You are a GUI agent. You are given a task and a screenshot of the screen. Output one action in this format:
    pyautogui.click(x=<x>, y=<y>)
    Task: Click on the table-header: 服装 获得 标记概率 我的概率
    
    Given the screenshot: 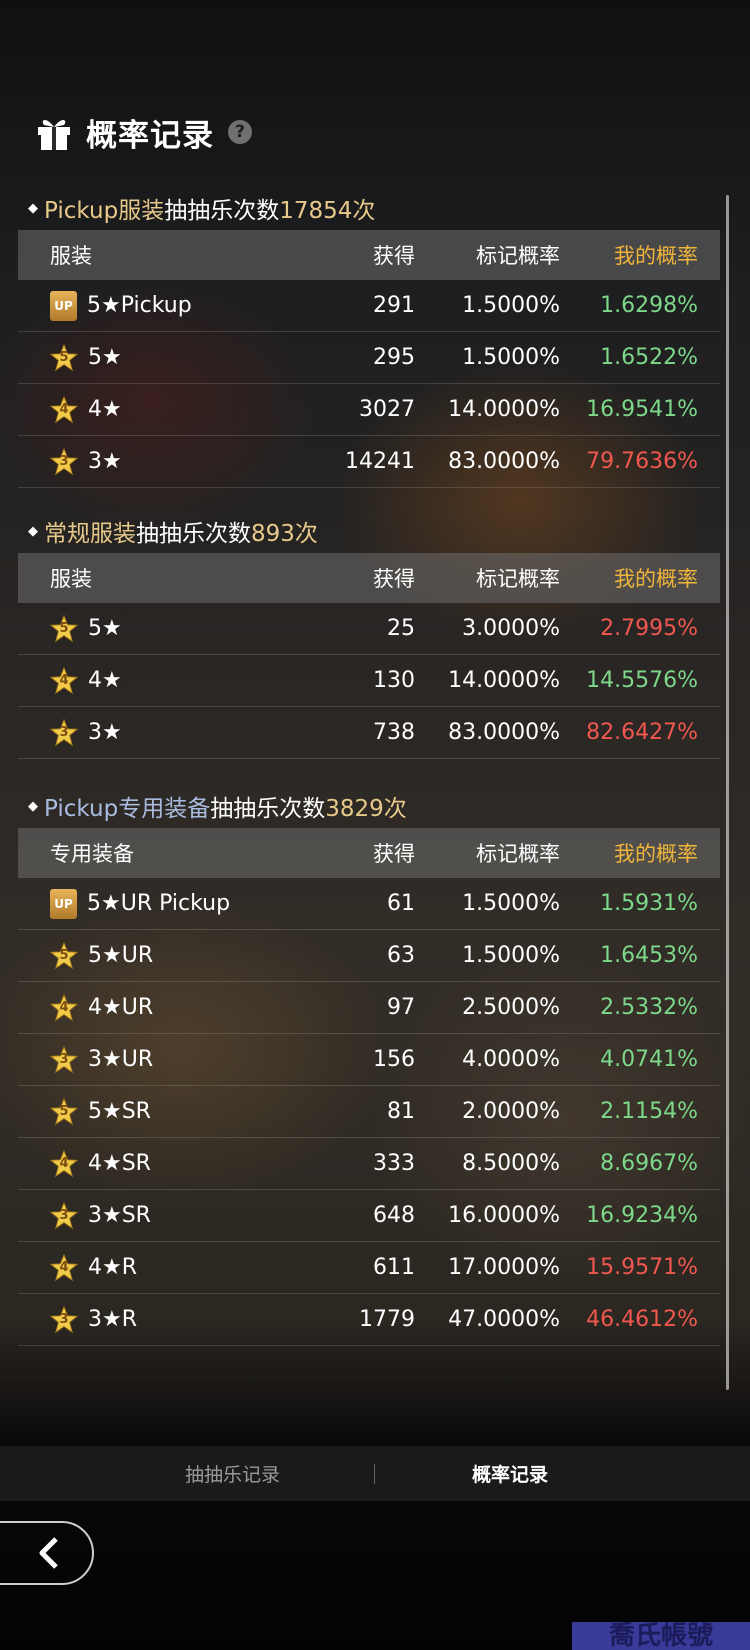 What is the action you would take?
    pyautogui.click(x=369, y=578)
    